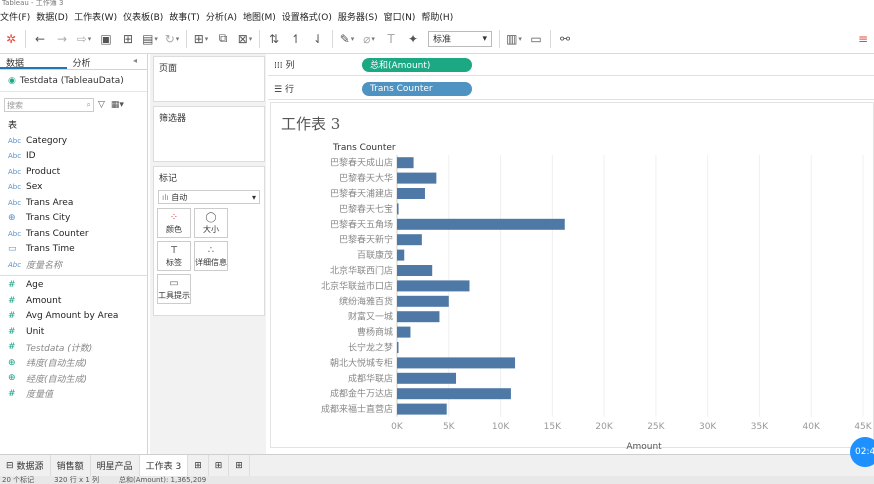  Describe the element at coordinates (146, 16) in the screenshot. I see `menu-dashboard: 仪表板(B)` at that location.